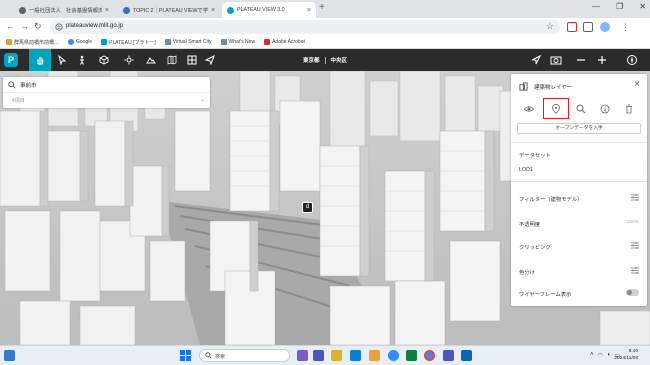 This screenshot has height=365, width=650. What do you see at coordinates (202, 100) in the screenshot?
I see `chevron-down-icon: ⌄` at bounding box center [202, 100].